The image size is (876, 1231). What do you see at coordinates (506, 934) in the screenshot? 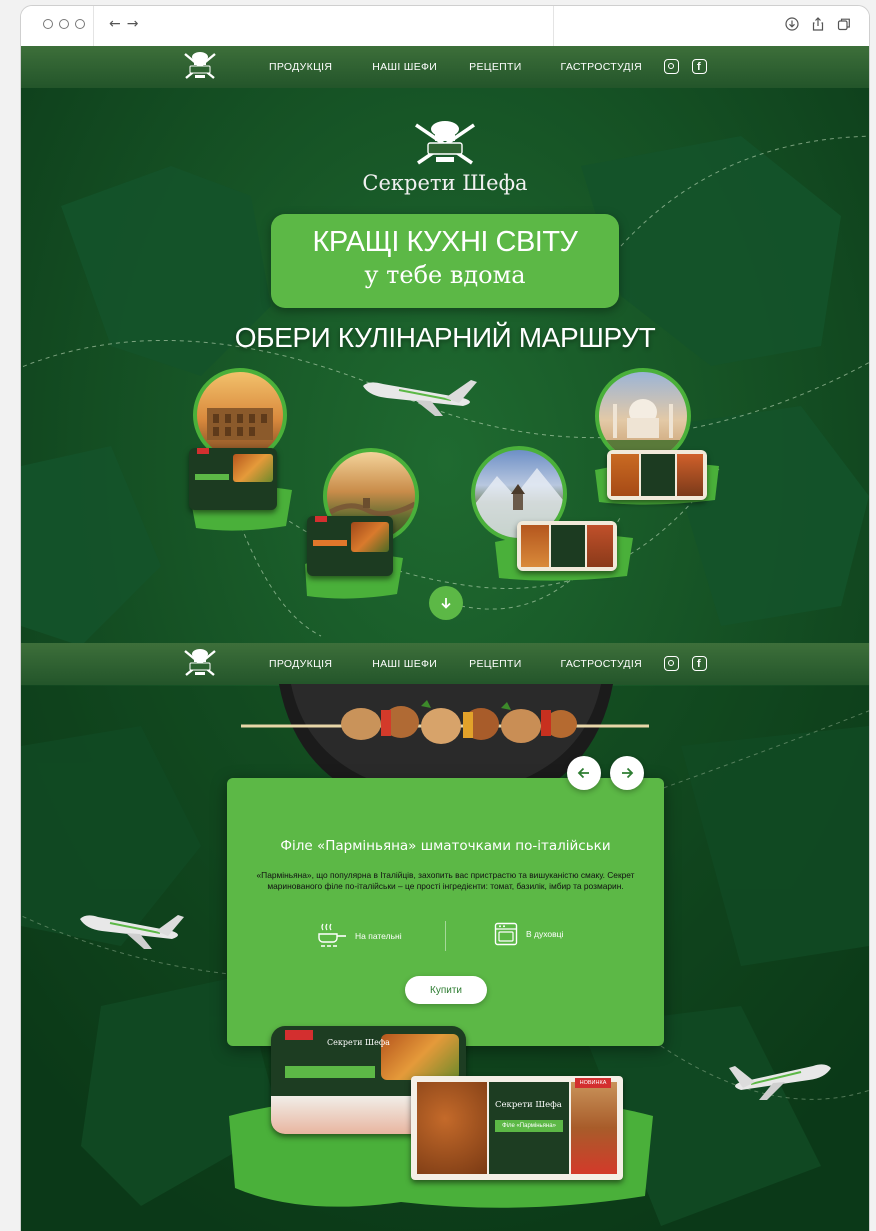
I see `oven-icon` at bounding box center [506, 934].